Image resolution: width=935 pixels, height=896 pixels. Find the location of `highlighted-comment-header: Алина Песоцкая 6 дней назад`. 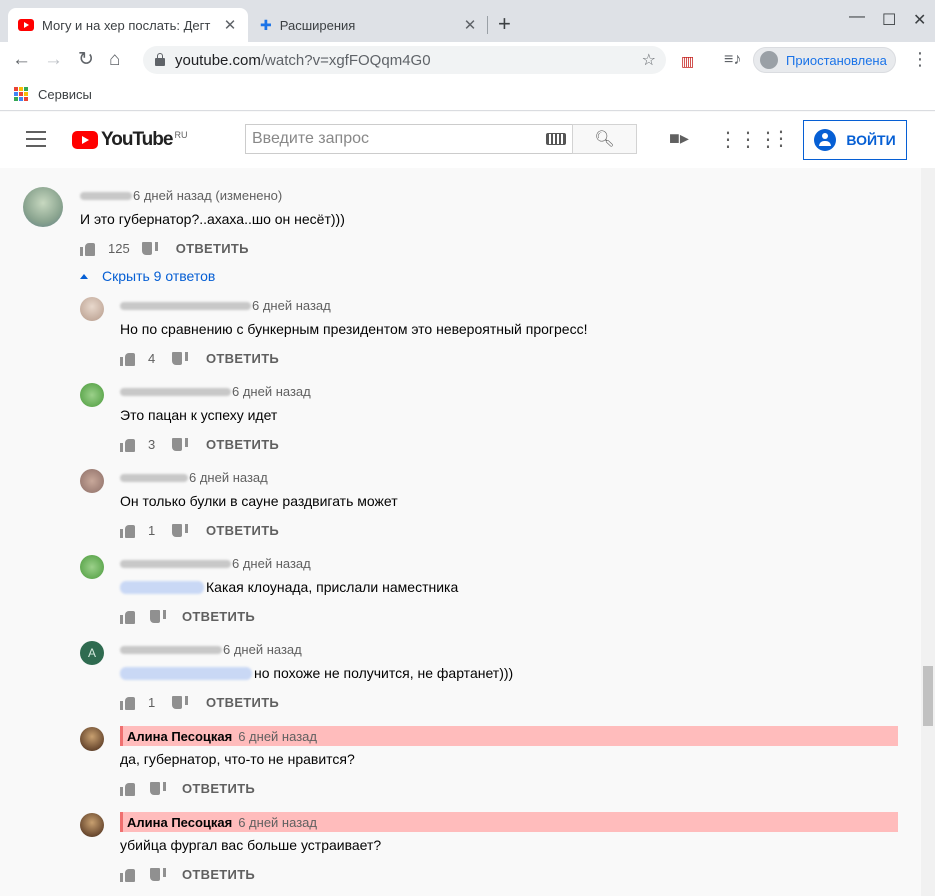

highlighted-comment-header: Алина Песоцкая 6 дней назад is located at coordinates (509, 822).